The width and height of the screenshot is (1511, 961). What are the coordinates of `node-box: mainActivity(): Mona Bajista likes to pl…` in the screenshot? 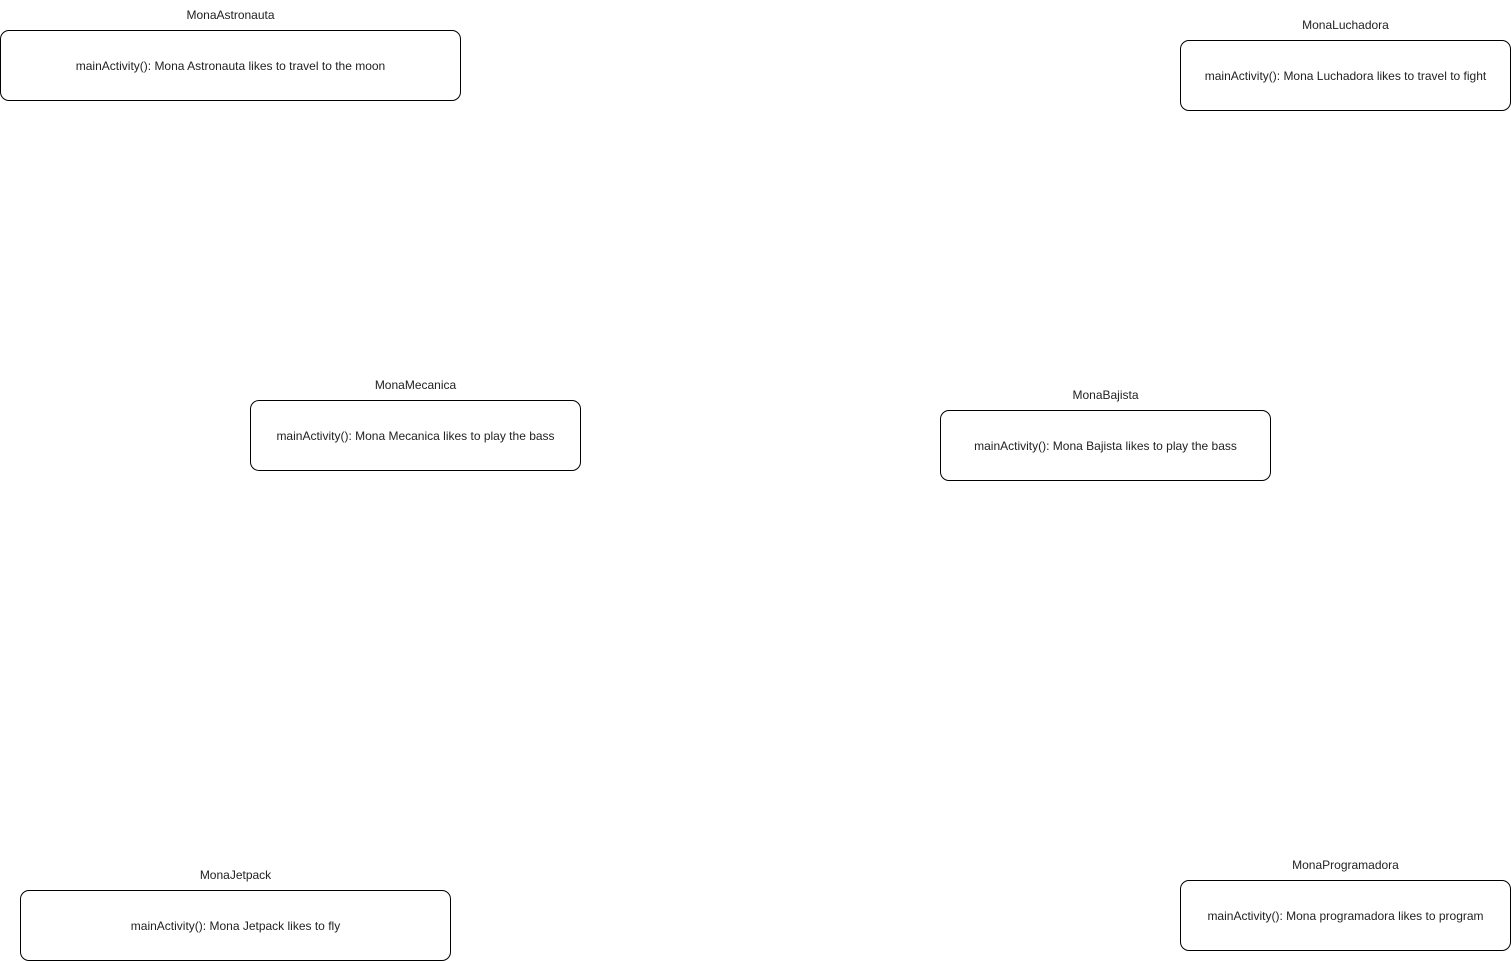 It's located at (1105, 445).